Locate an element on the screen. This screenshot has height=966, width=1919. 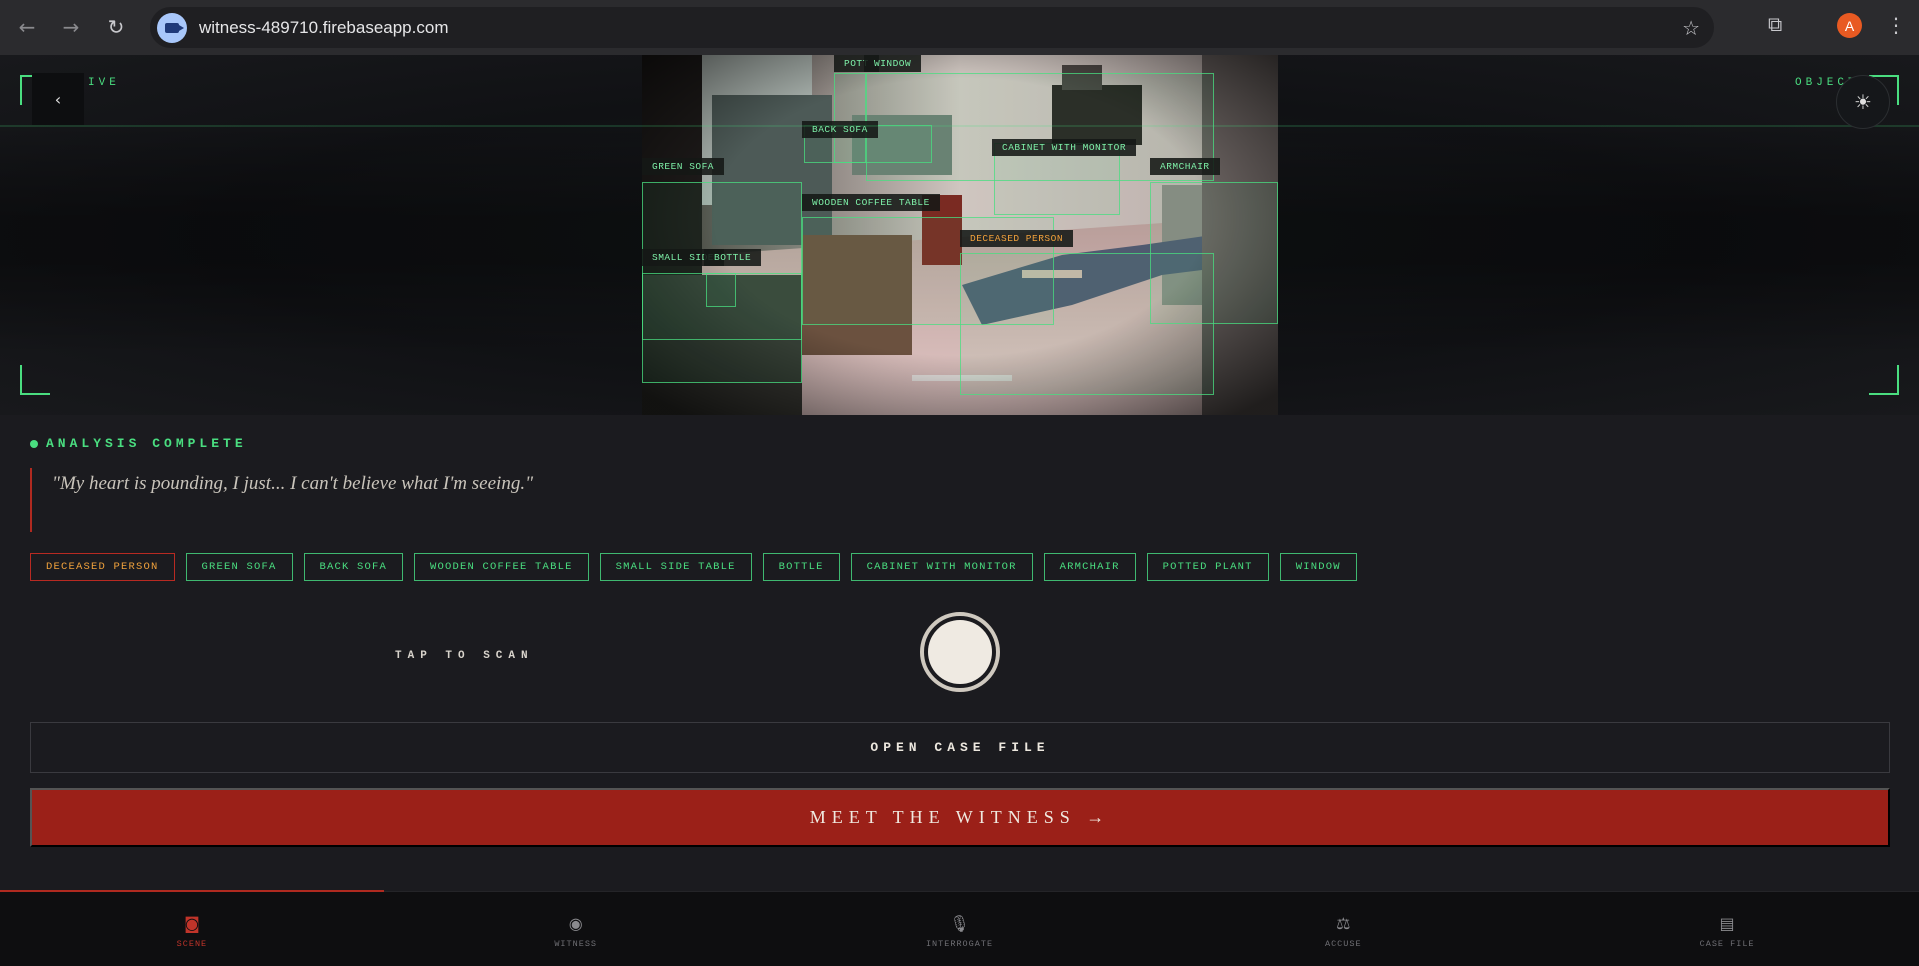
scales-icon: ⚖ is located at coordinates (1343, 923).